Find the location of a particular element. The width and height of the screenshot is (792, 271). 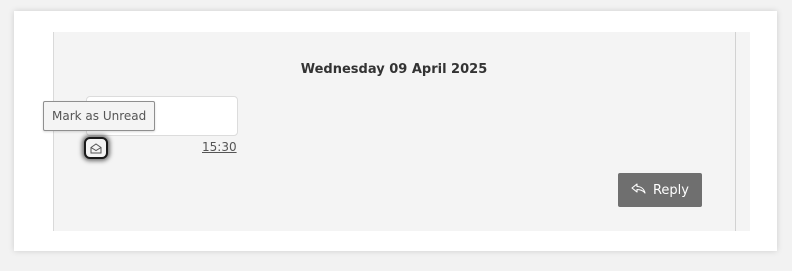

thread-scrollbar-track is located at coordinates (742, 131).